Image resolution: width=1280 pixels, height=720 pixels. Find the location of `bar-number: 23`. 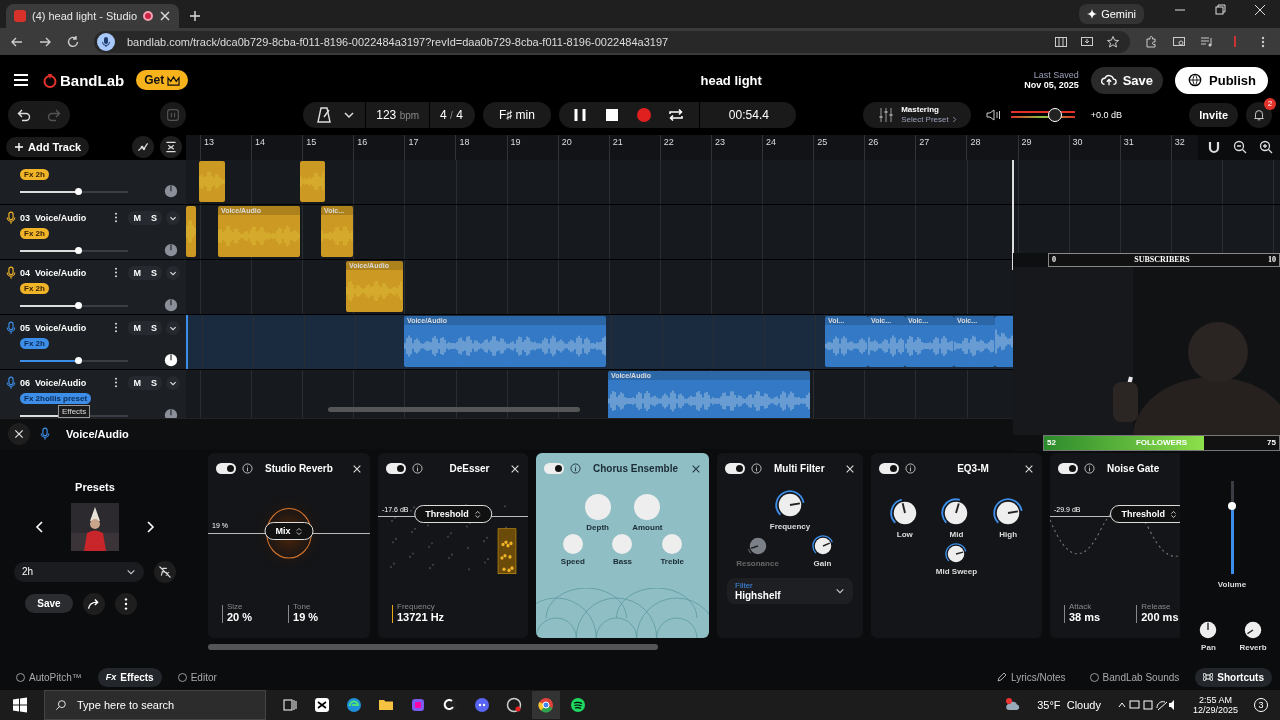

bar-number: 23 is located at coordinates (736, 147).